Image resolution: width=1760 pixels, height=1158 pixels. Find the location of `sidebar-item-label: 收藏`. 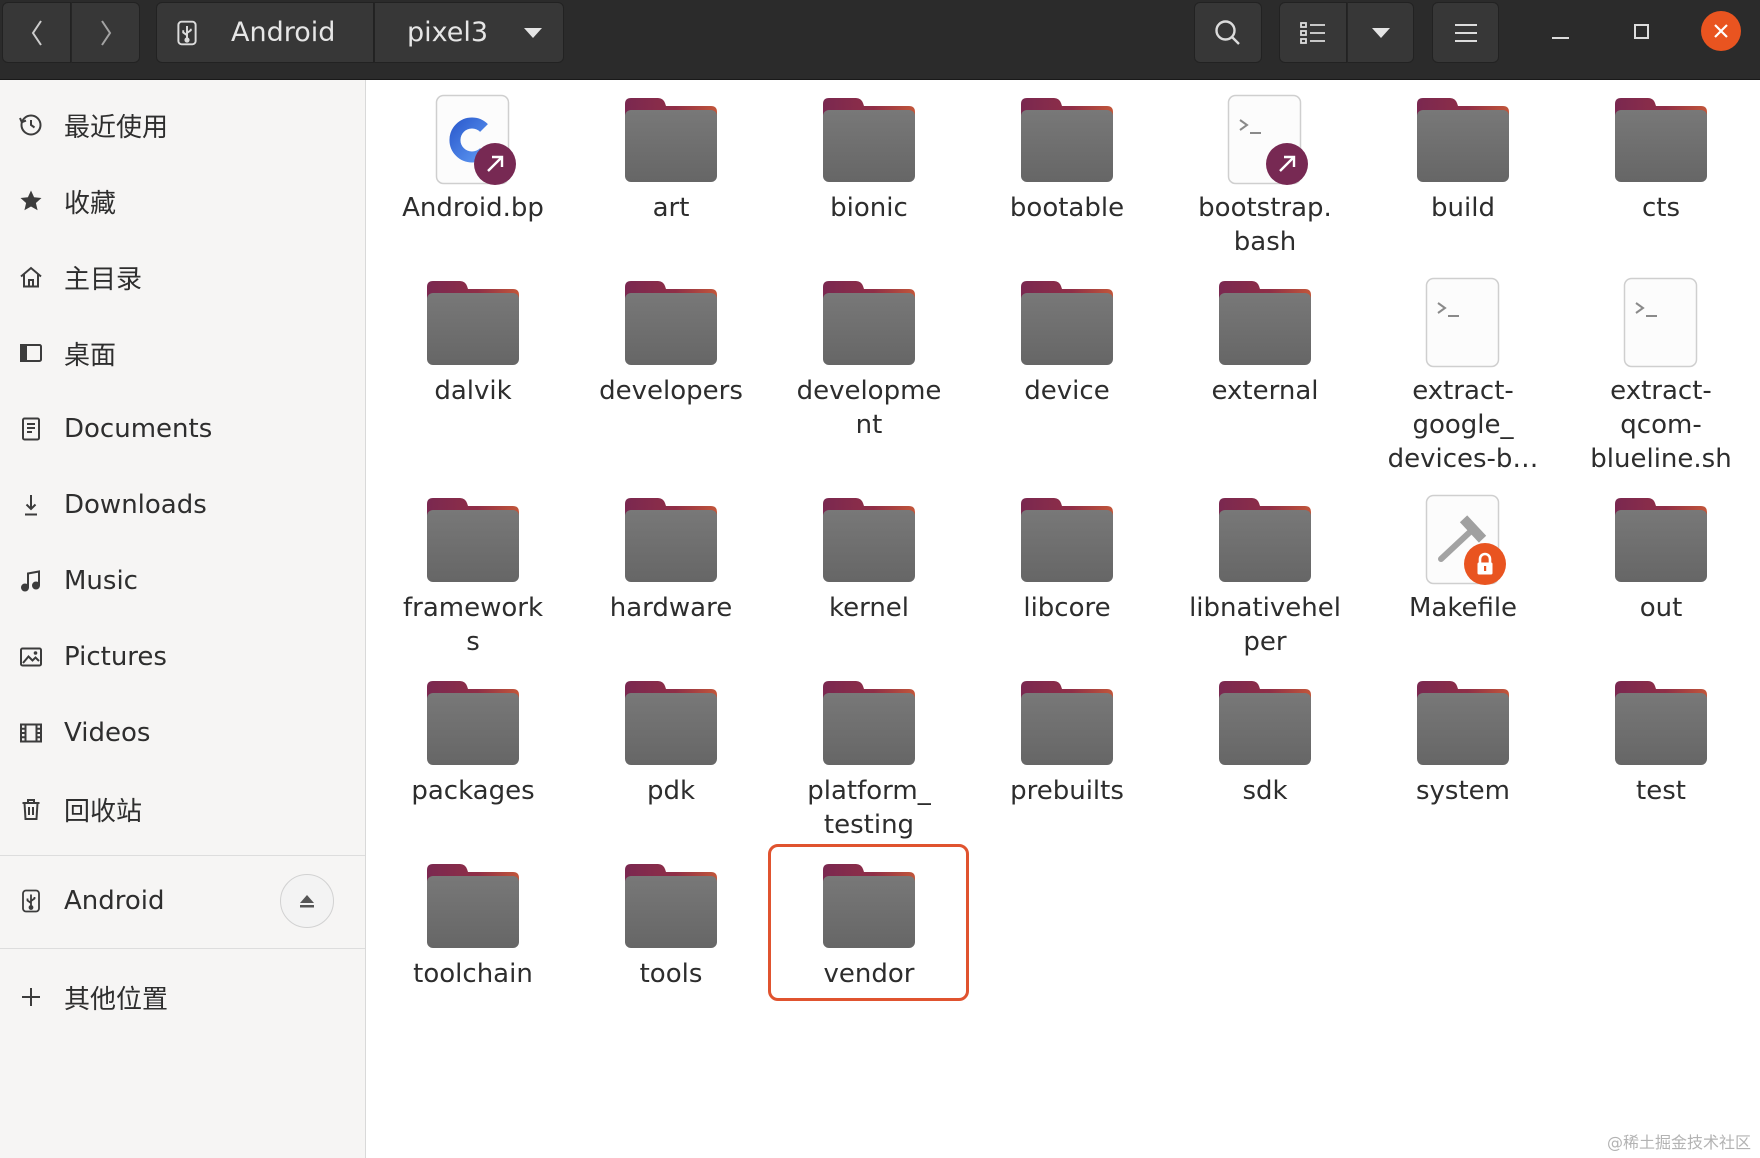

sidebar-item-label: 收藏 is located at coordinates (90, 203).